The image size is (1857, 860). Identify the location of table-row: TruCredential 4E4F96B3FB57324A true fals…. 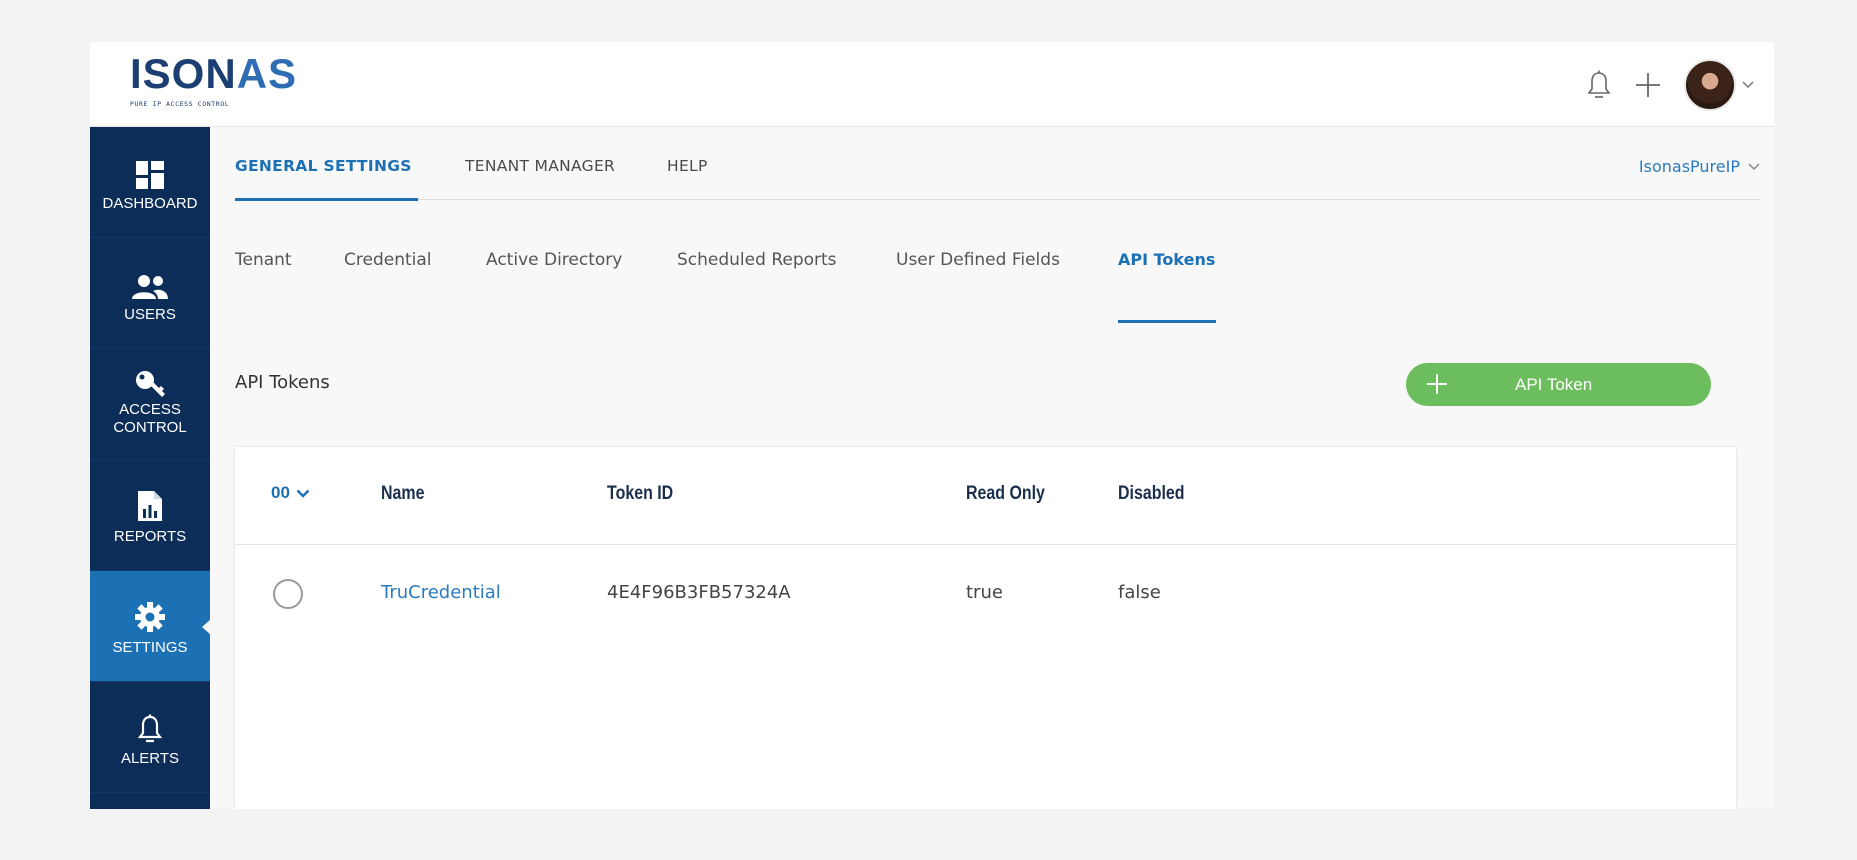
(985, 595).